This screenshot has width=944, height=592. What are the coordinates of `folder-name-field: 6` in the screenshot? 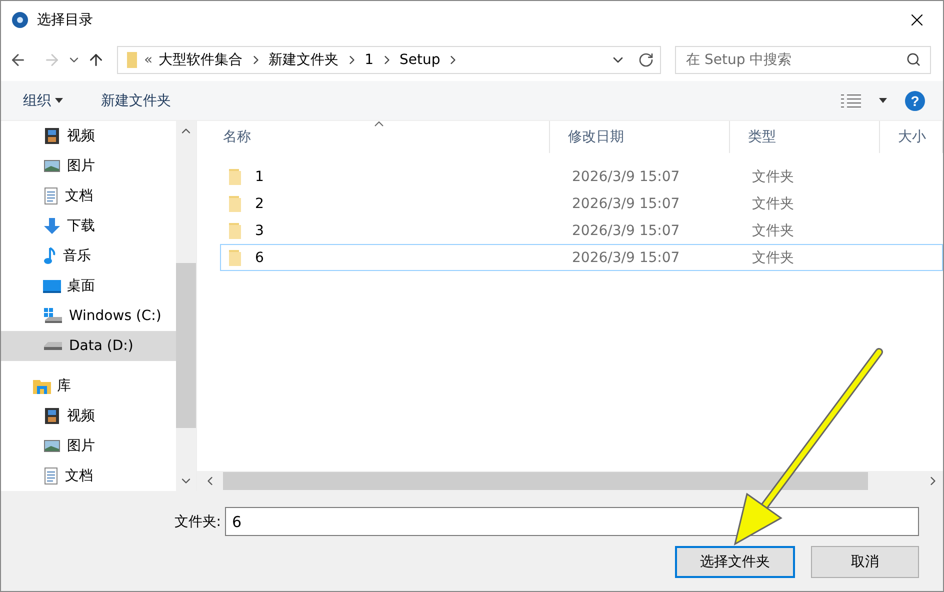 It's located at (572, 521).